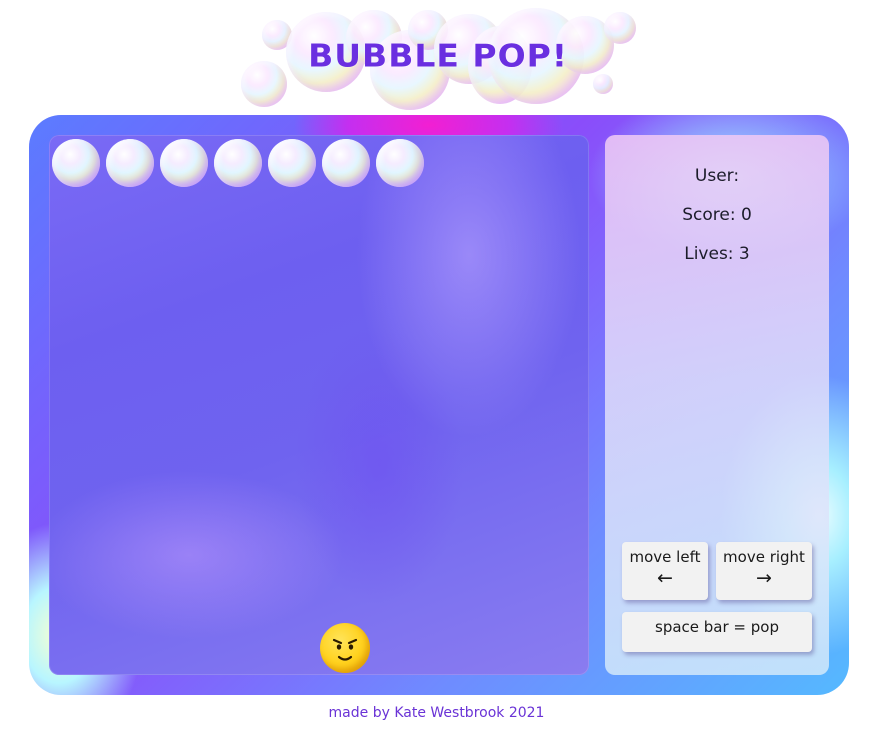  What do you see at coordinates (665, 578) in the screenshot?
I see `arrow-left-icon: ←` at bounding box center [665, 578].